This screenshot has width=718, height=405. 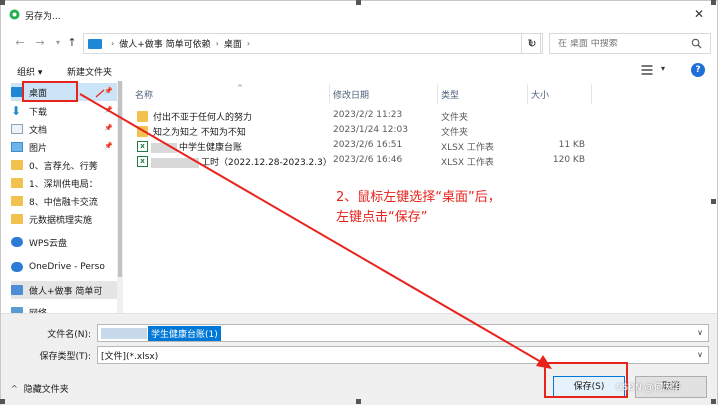 What do you see at coordinates (386, 94) in the screenshot?
I see `column-header-modified: 修改日期` at bounding box center [386, 94].